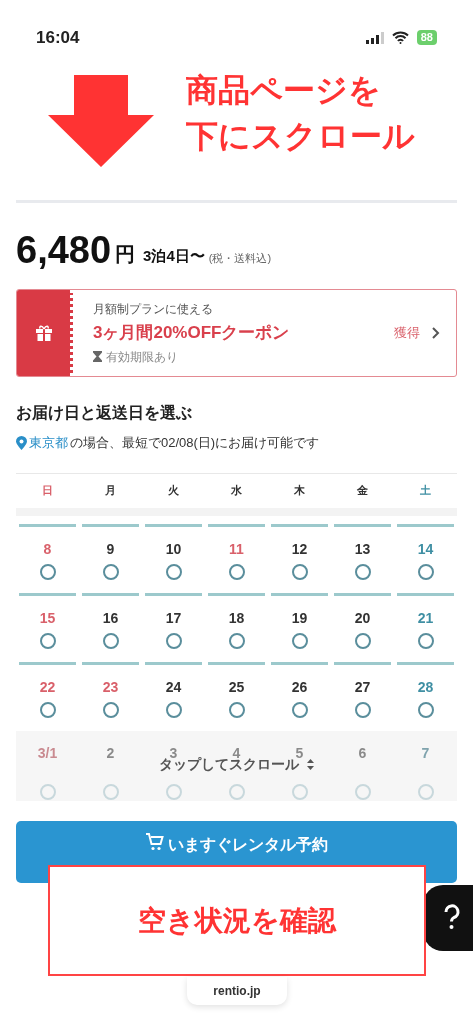 This screenshot has height=1024, width=473. I want to click on day-number: 16, so click(110, 618).